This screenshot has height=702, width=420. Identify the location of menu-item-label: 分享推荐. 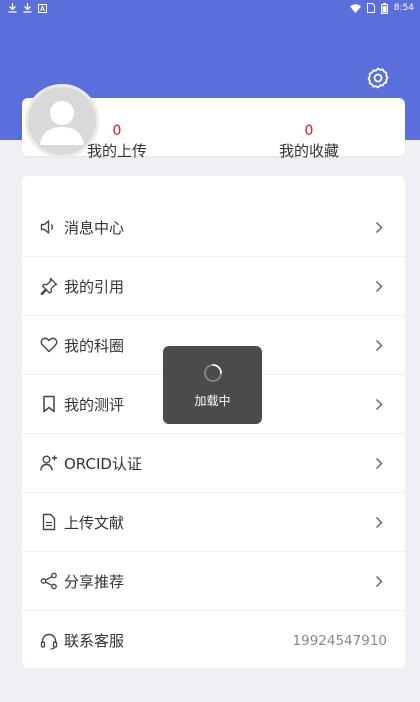
(94, 581).